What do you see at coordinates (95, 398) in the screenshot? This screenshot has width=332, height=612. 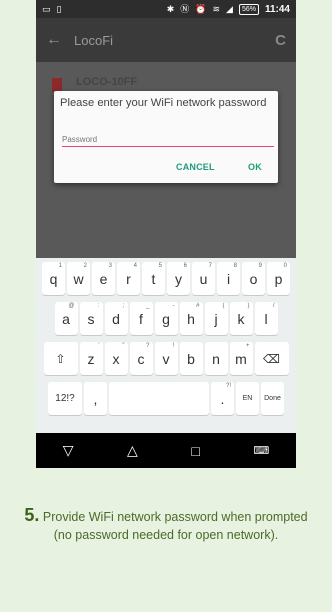 I see `comma-key: ,` at bounding box center [95, 398].